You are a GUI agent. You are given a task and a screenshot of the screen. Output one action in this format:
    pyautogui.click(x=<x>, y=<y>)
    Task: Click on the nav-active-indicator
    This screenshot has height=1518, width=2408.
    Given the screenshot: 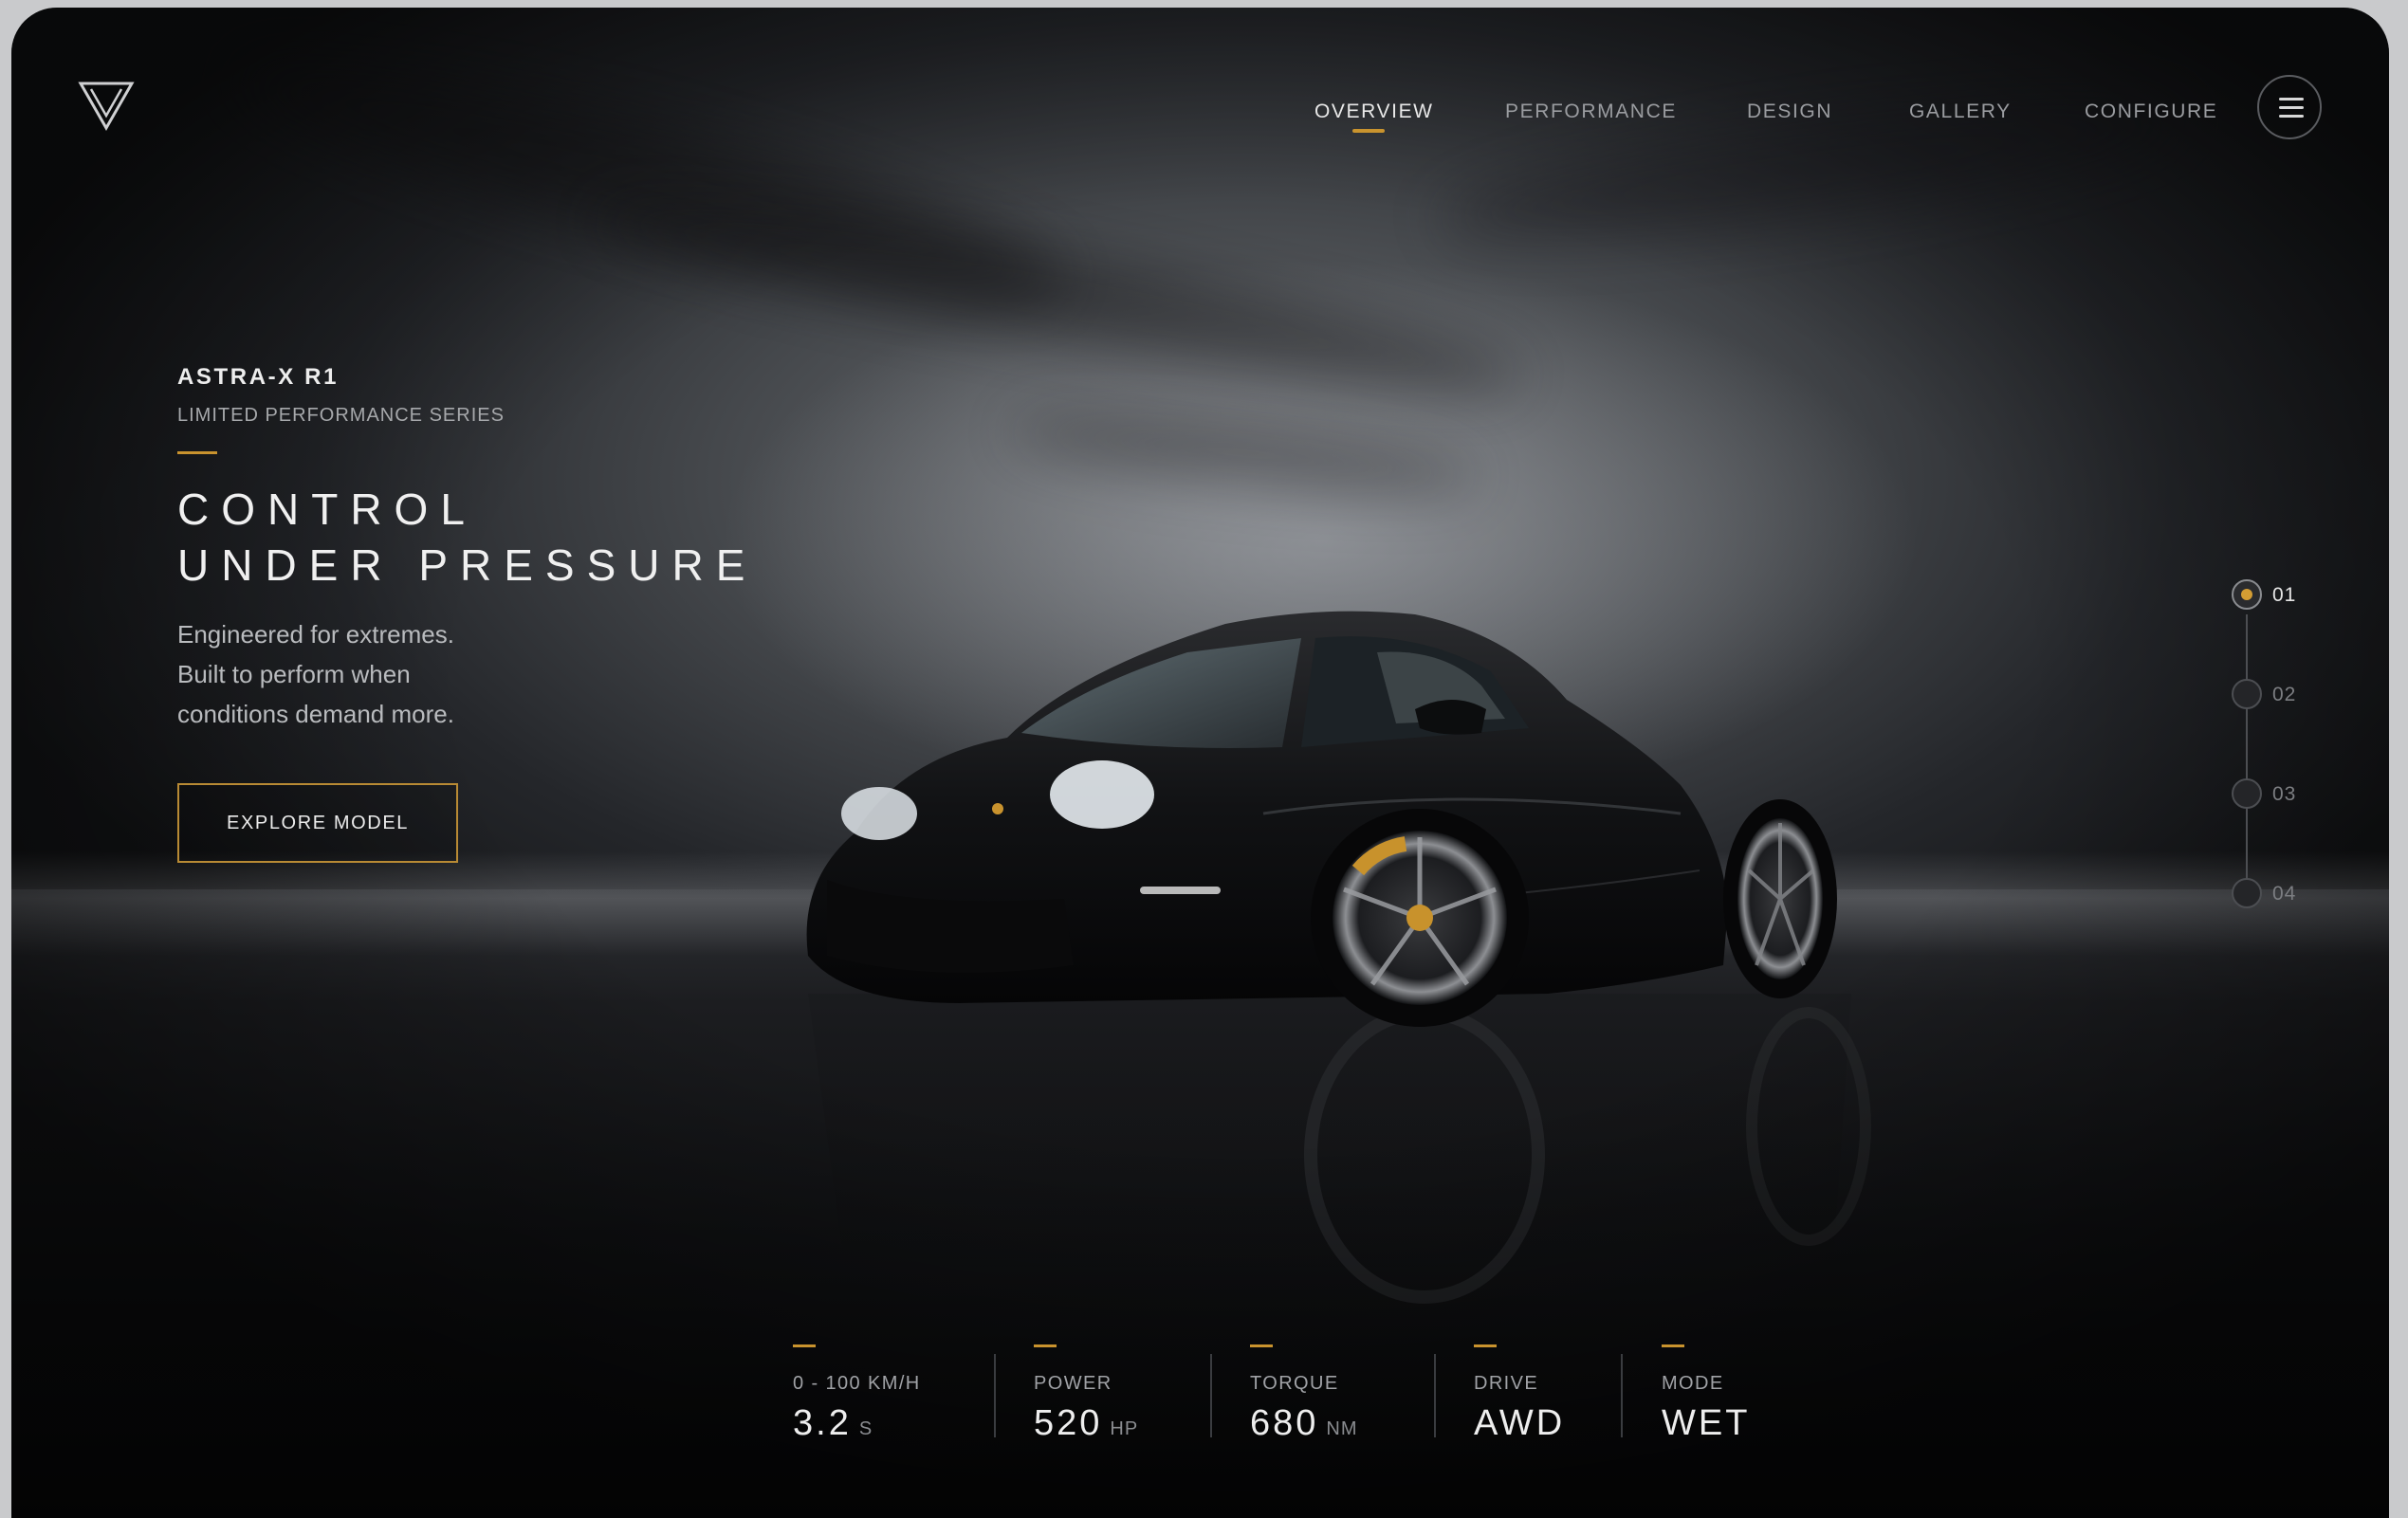 What is the action you would take?
    pyautogui.click(x=1369, y=131)
    